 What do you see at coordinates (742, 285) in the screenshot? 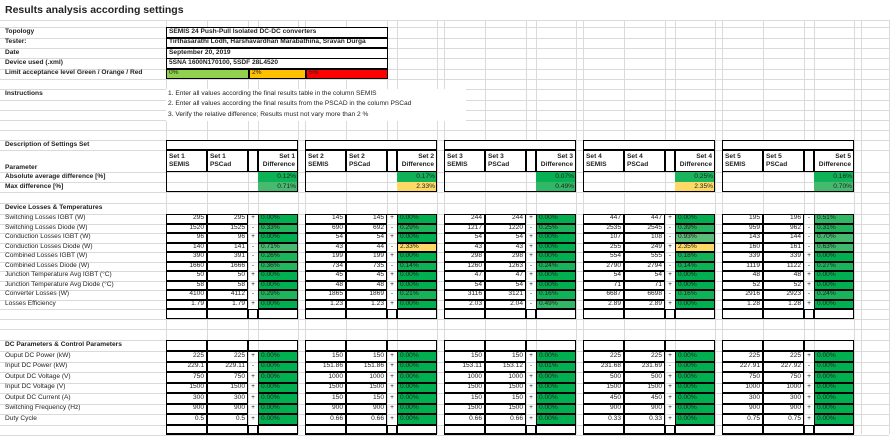
I see `semis-value: 52` at bounding box center [742, 285].